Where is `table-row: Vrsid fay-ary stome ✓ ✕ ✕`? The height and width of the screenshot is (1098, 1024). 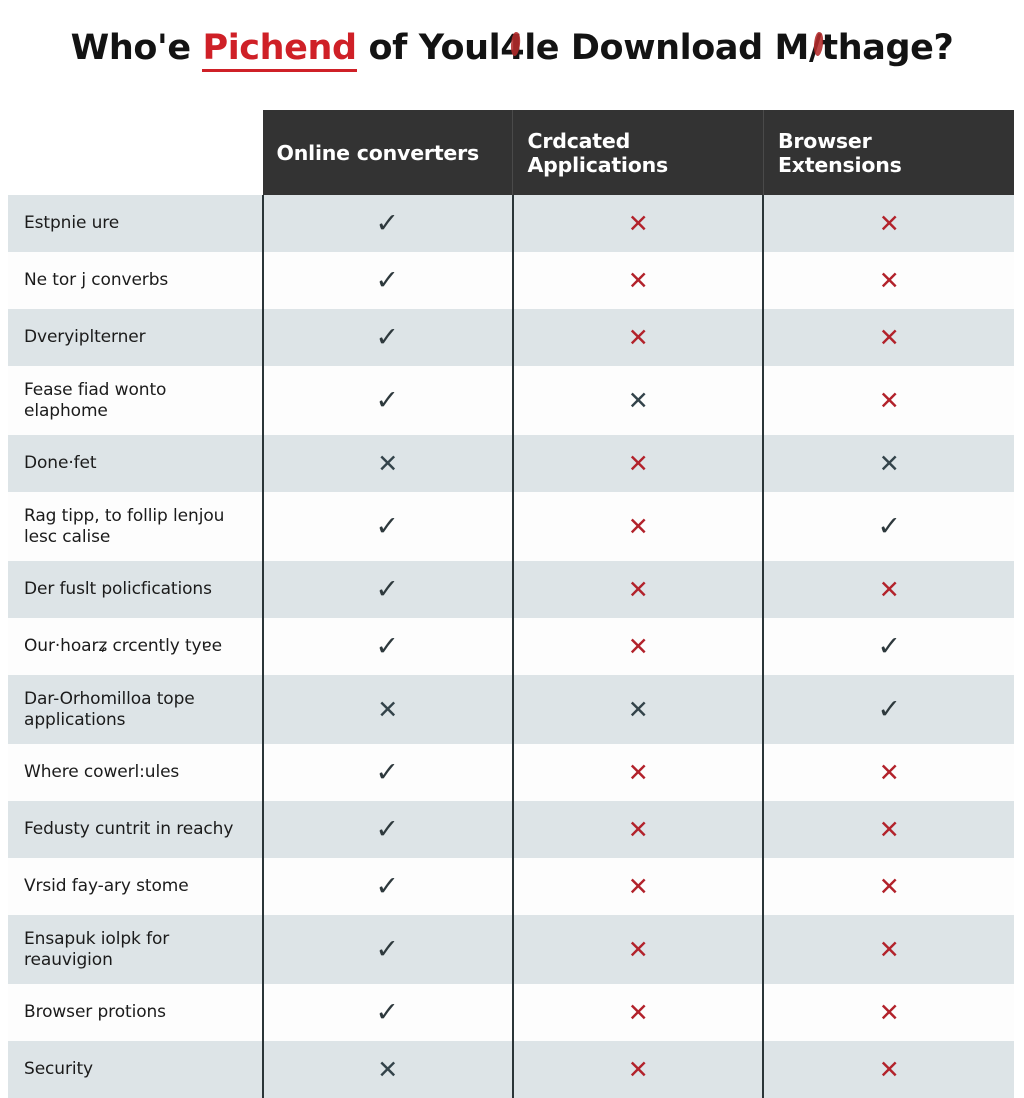
table-row: Vrsid fay-ary stome ✓ ✕ ✕ is located at coordinates (511, 886).